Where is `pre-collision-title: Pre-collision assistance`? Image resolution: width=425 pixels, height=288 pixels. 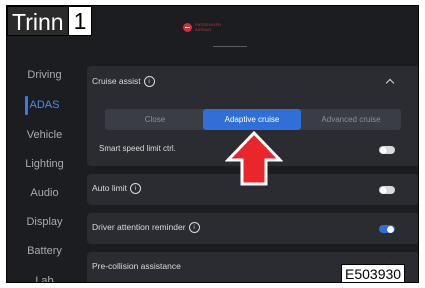
pre-collision-title: Pre-collision assistance is located at coordinates (136, 266).